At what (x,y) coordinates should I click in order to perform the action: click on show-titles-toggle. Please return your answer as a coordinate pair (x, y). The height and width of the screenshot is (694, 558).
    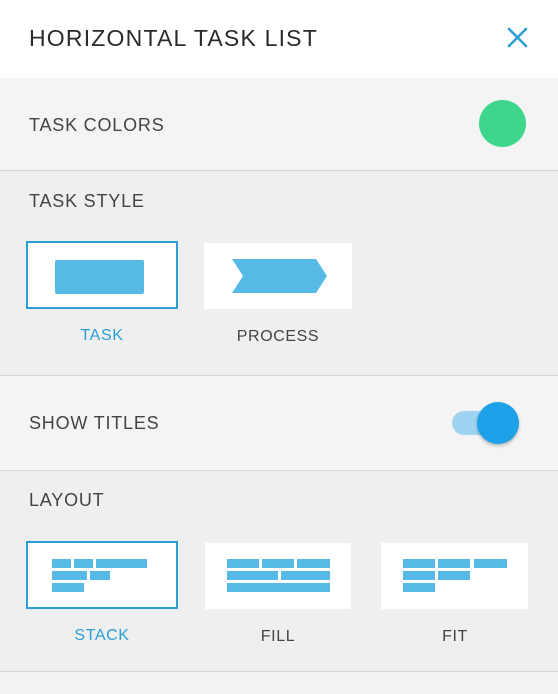
    Looking at the image, I should click on (486, 423).